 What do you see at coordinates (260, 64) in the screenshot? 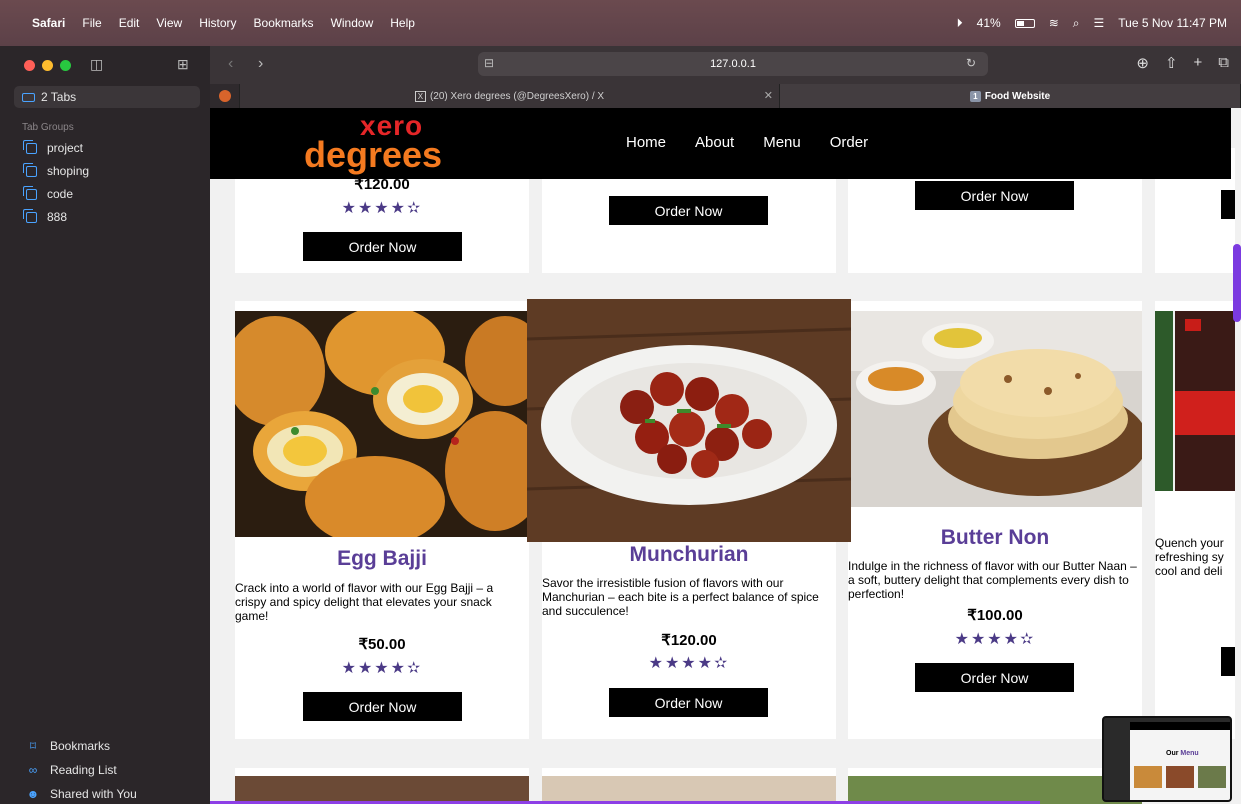
I see `forward-icon: ›` at bounding box center [260, 64].